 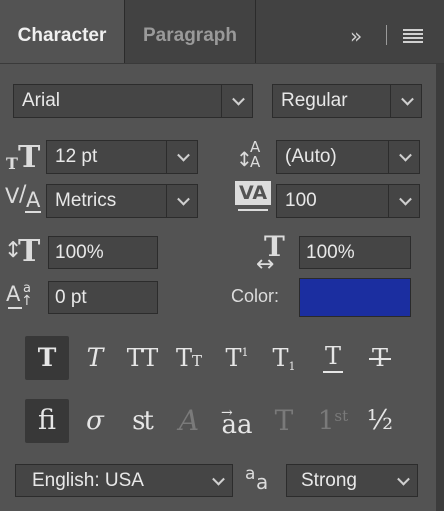 What do you see at coordinates (253, 198) in the screenshot?
I see `tracking-icon: VA` at bounding box center [253, 198].